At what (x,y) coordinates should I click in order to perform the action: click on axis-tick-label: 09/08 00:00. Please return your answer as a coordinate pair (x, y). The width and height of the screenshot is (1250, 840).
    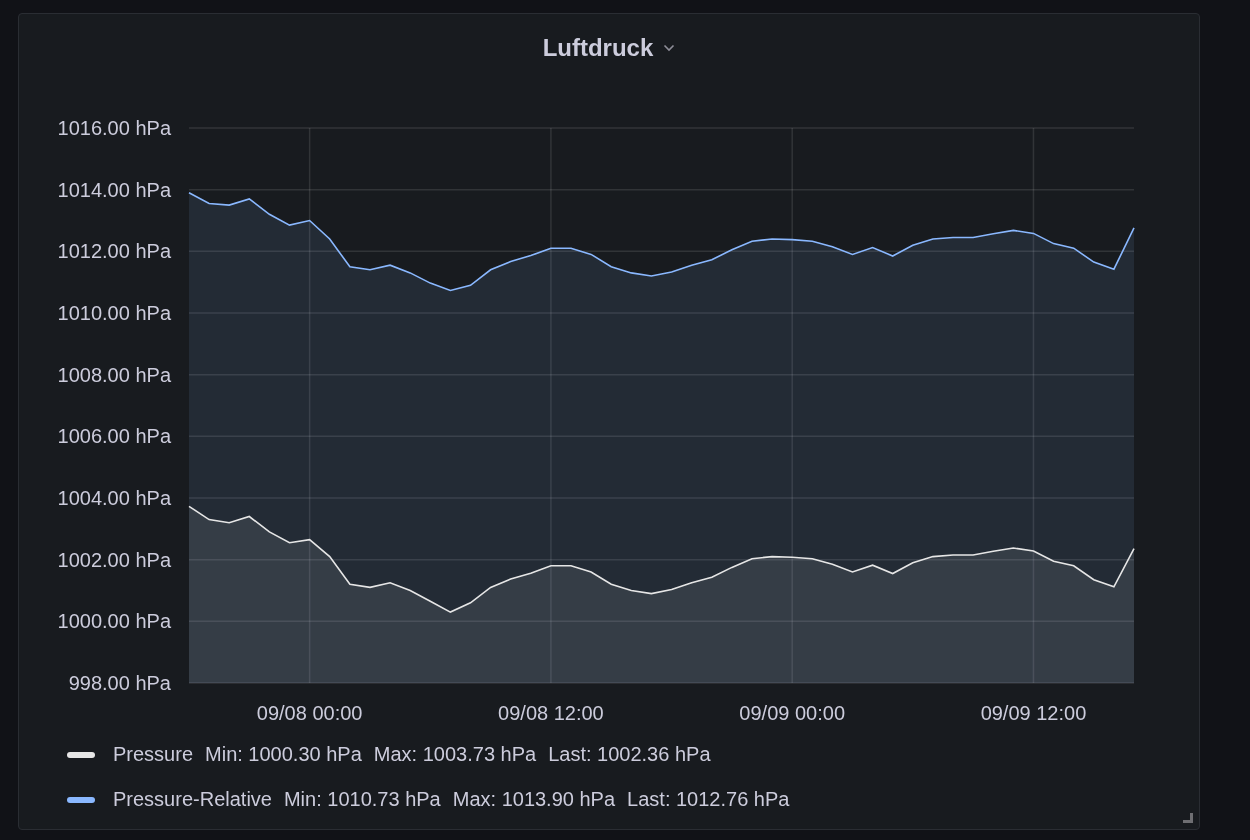
    Looking at the image, I should click on (309, 713).